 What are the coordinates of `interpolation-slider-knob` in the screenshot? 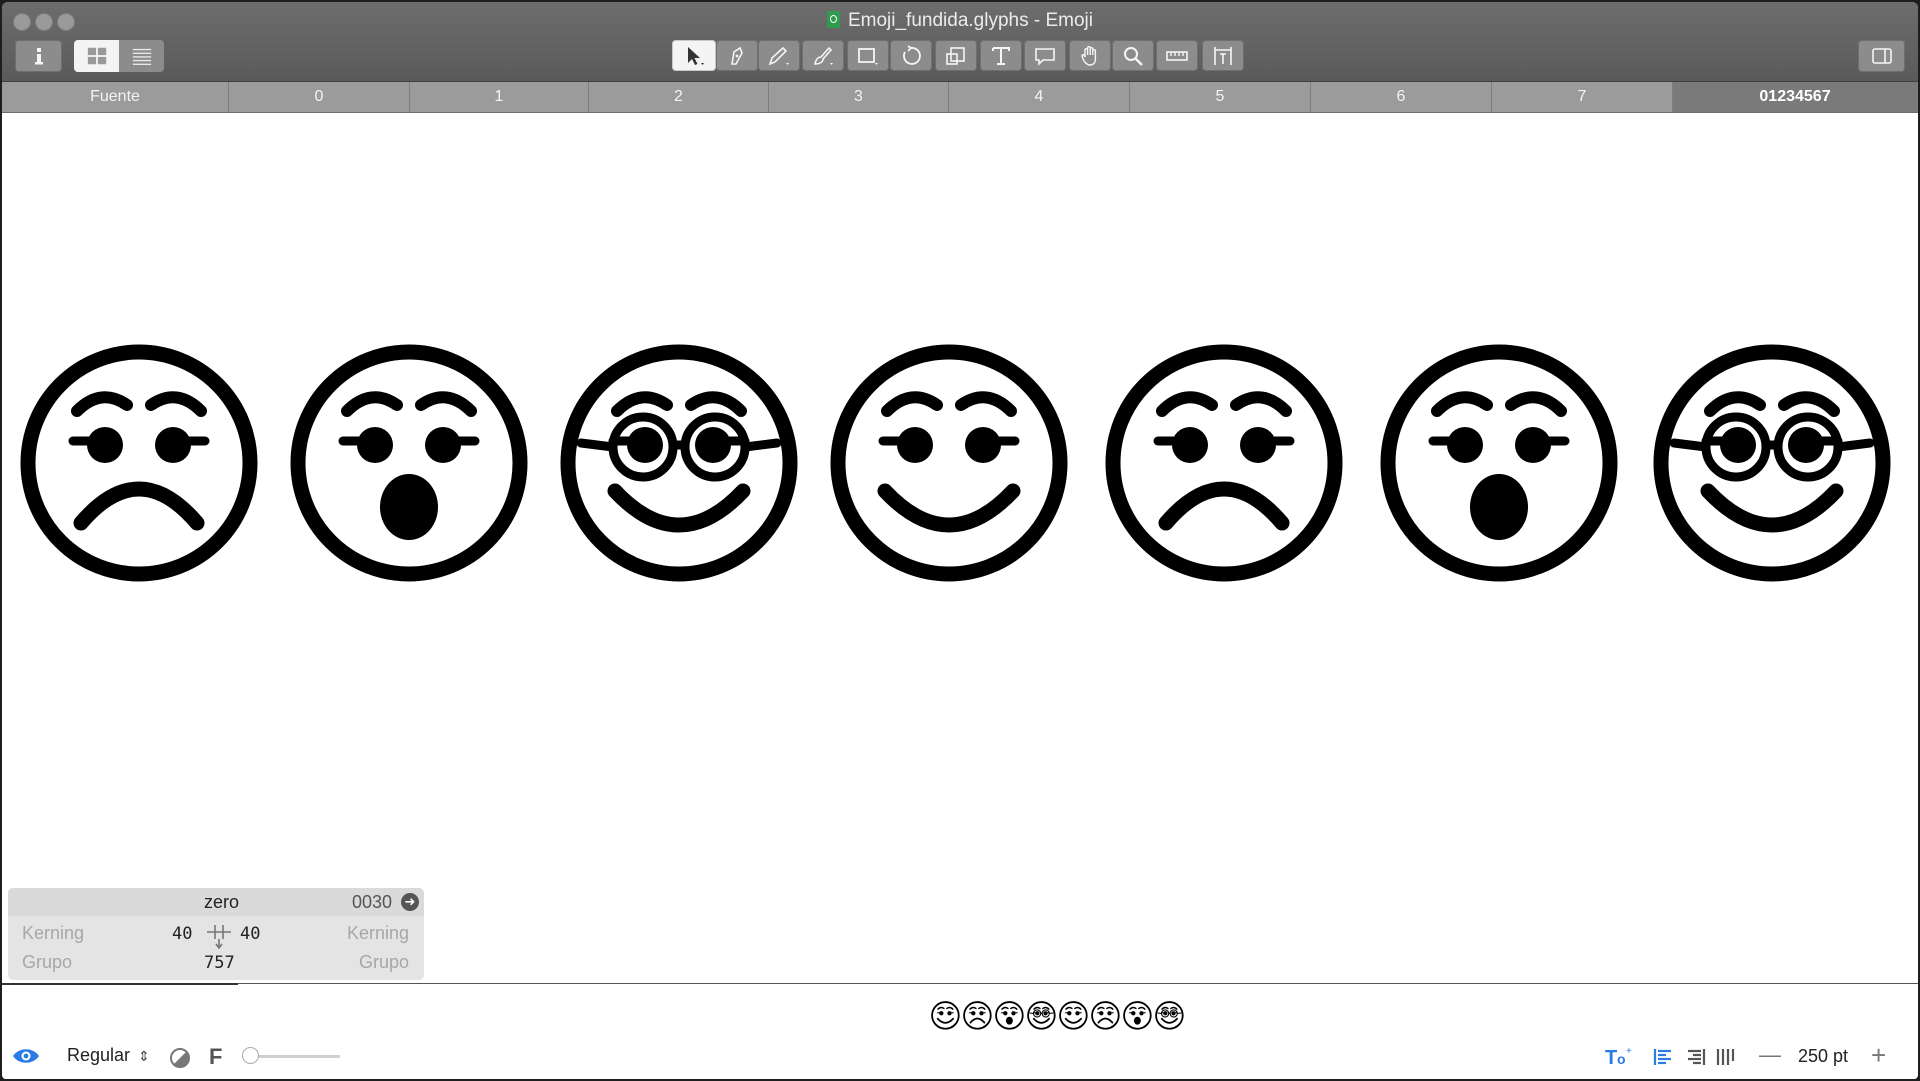 It's located at (250, 1055).